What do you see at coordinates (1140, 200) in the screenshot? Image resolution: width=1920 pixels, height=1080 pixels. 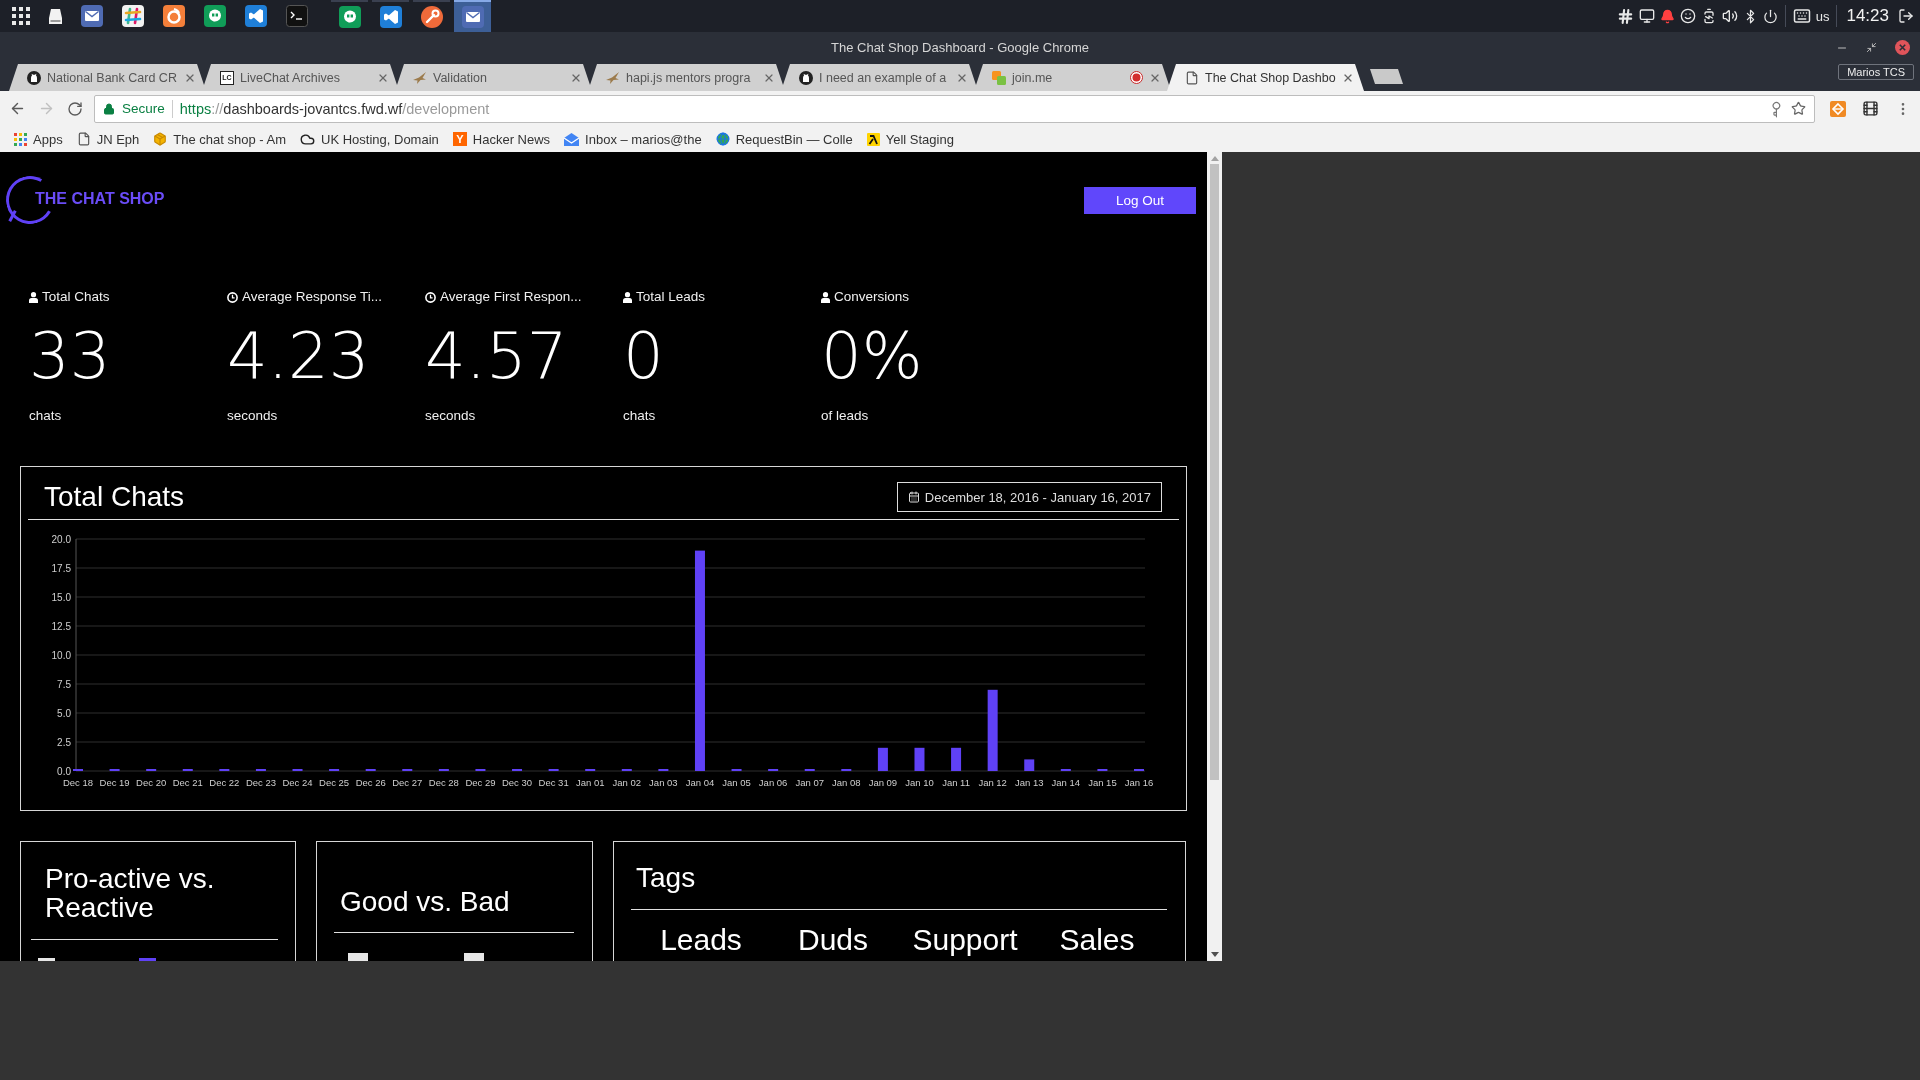 I see `logout-button: Log Out` at bounding box center [1140, 200].